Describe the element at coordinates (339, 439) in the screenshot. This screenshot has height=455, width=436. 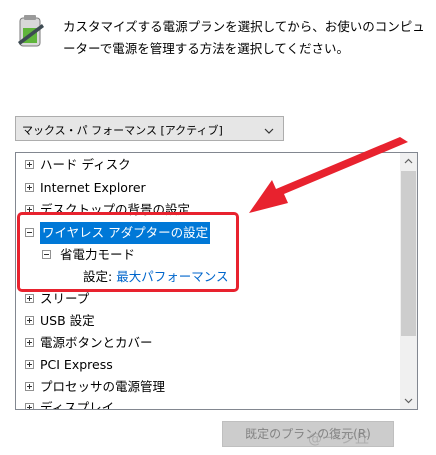
I see `watermark: @ー-ジ丘` at that location.